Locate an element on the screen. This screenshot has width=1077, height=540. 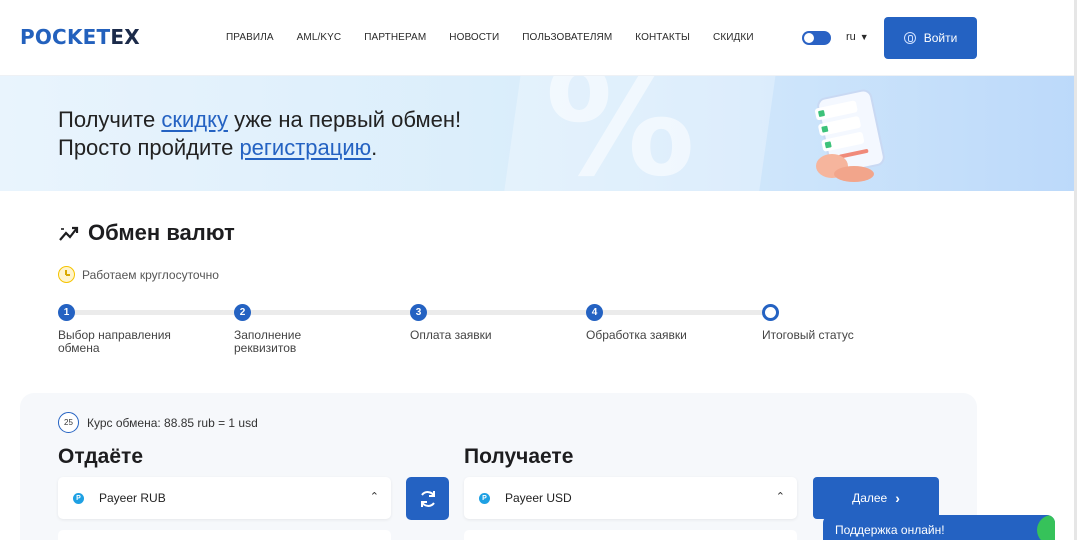
give-currency-value: Payeer RUB is located at coordinates (132, 498).